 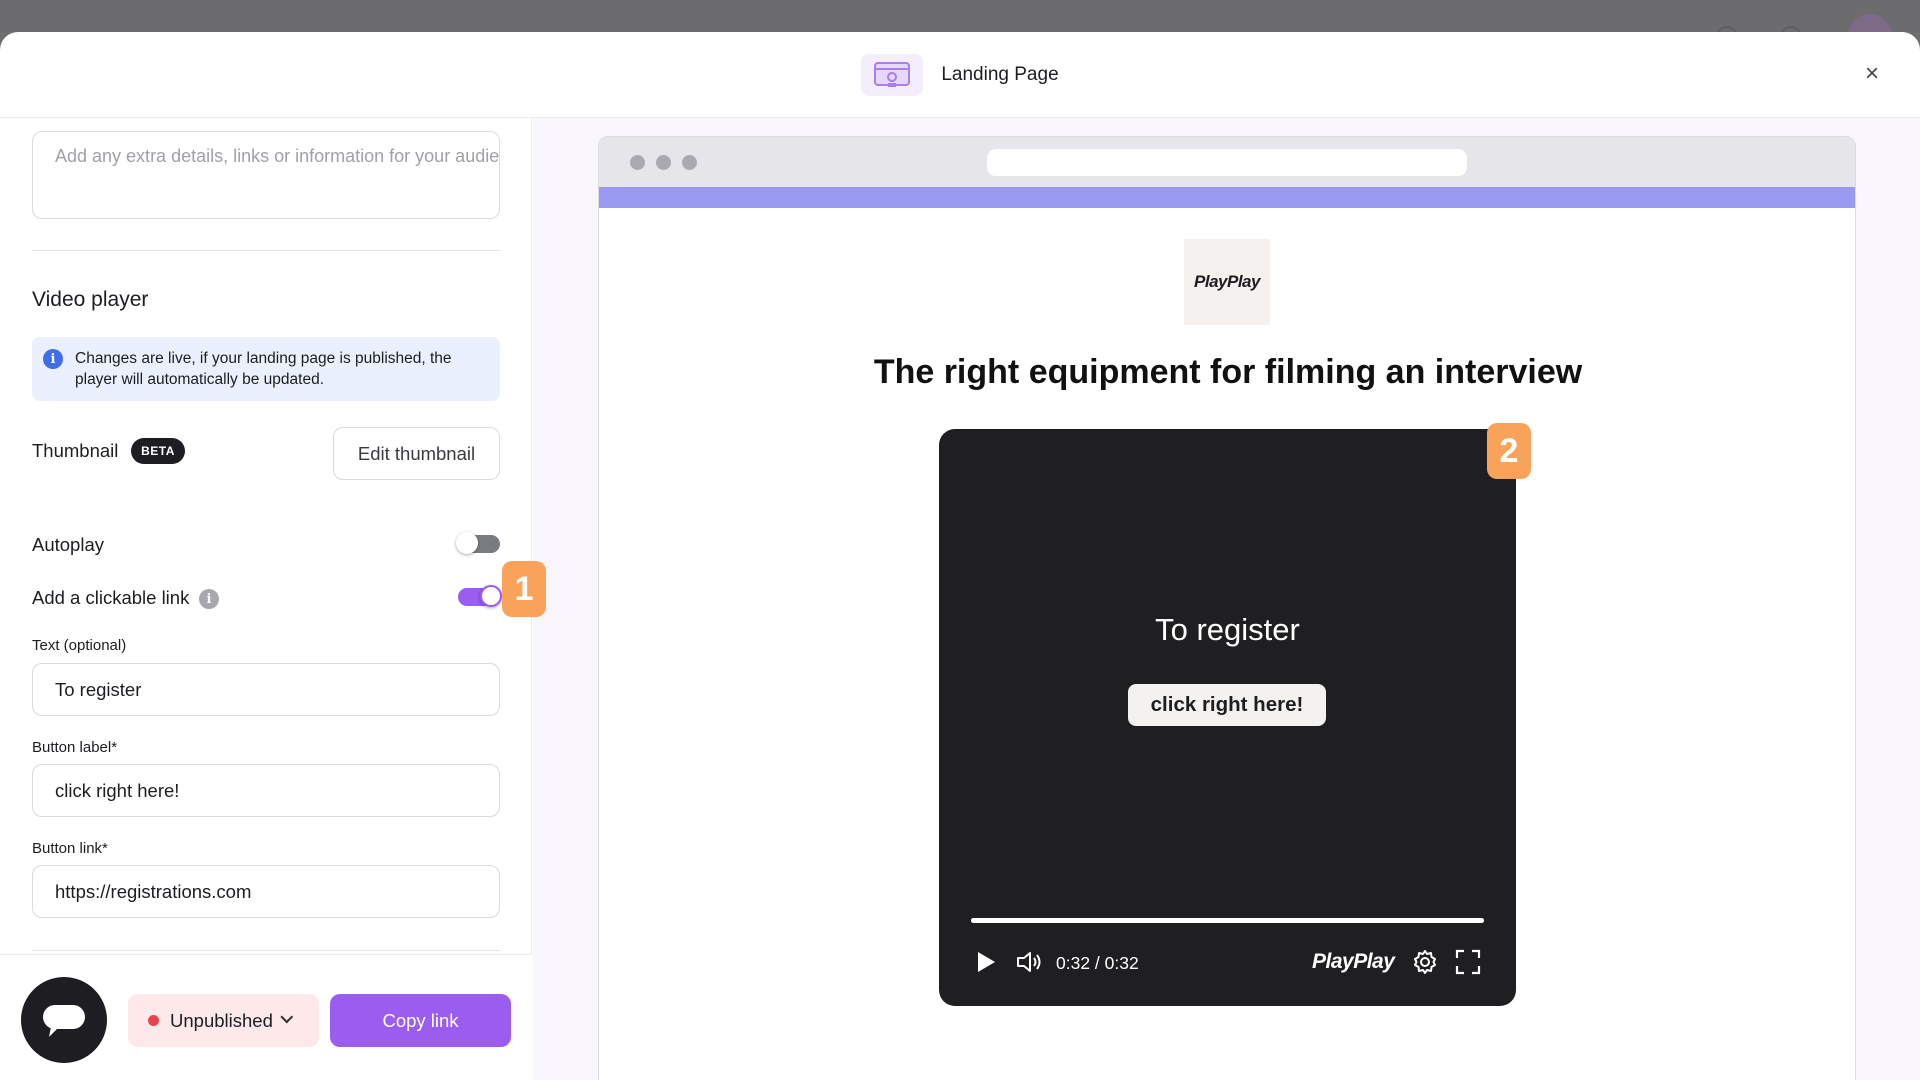 I want to click on status-label: Unpublished, so click(x=221, y=1020).